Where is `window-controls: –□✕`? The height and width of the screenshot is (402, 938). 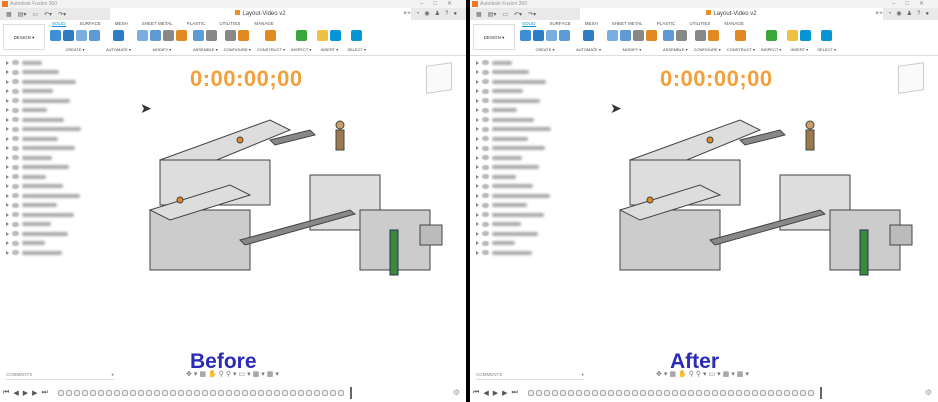 window-controls: –□✕ is located at coordinates (441, 4).